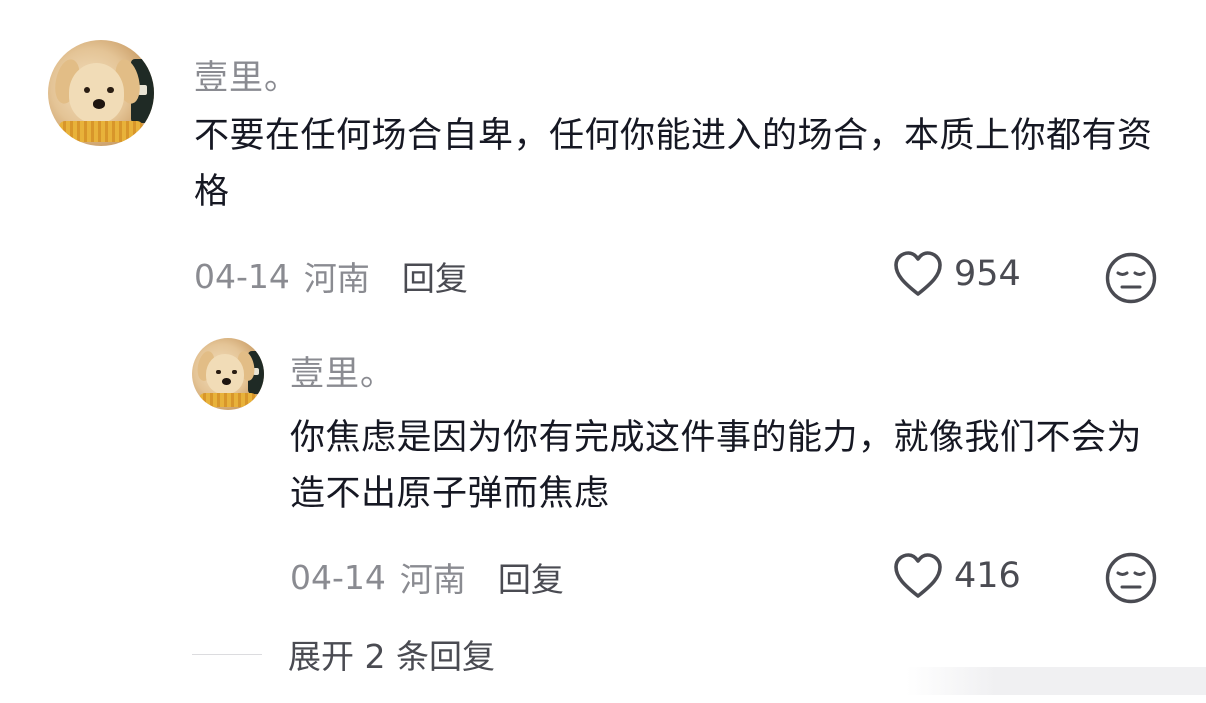  I want to click on comment-meta: 04-14 河南 回复, so click(331, 276).